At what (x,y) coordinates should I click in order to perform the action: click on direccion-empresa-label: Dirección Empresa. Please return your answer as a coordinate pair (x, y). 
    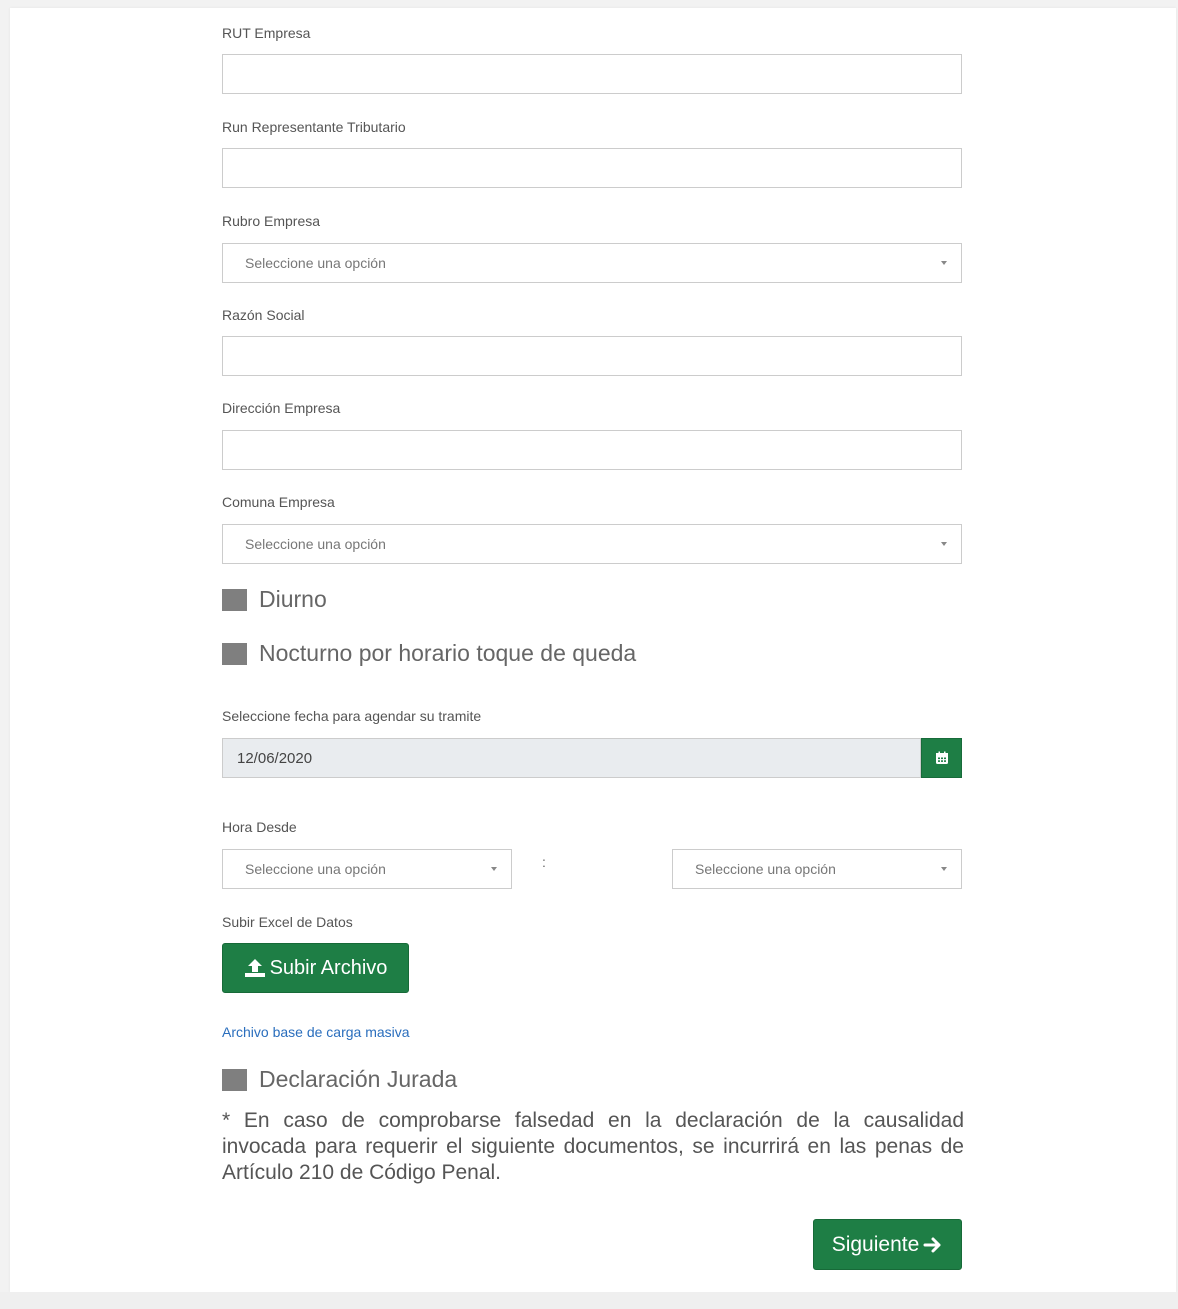
    Looking at the image, I should click on (281, 408).